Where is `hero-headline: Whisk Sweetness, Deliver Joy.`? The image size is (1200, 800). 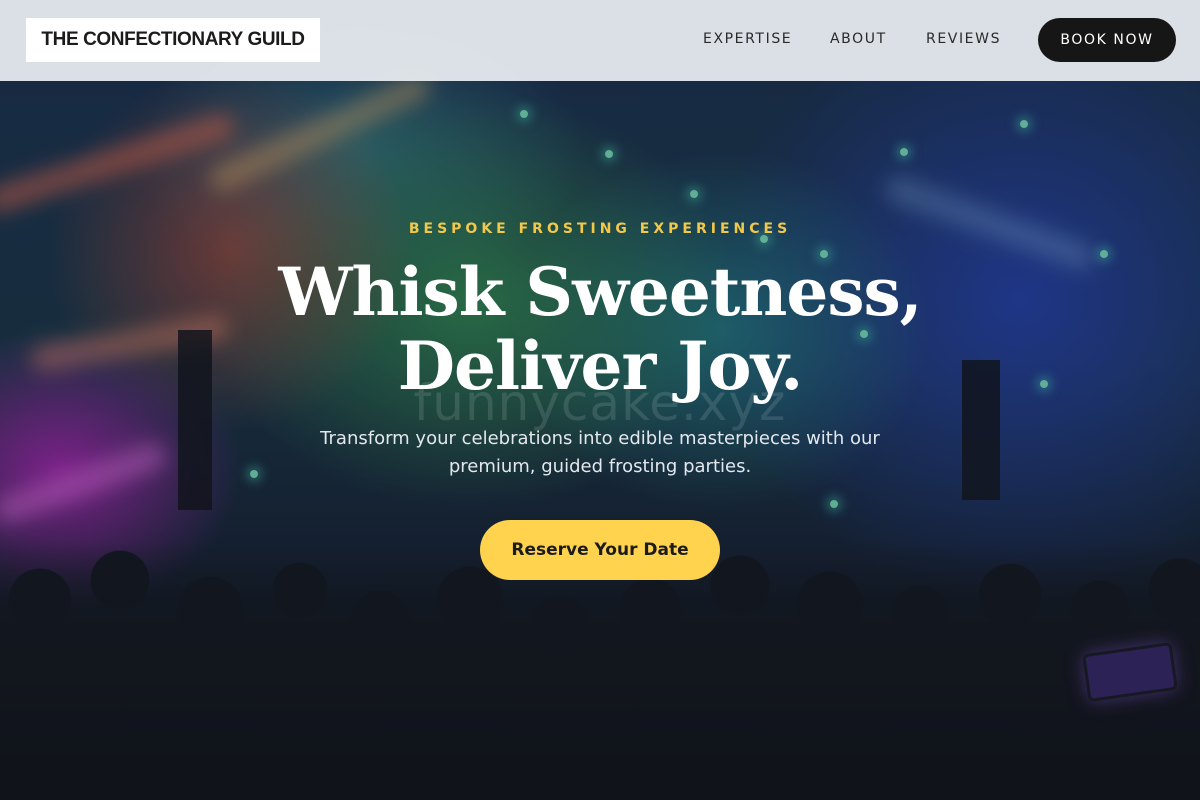 hero-headline: Whisk Sweetness, Deliver Joy. is located at coordinates (600, 329).